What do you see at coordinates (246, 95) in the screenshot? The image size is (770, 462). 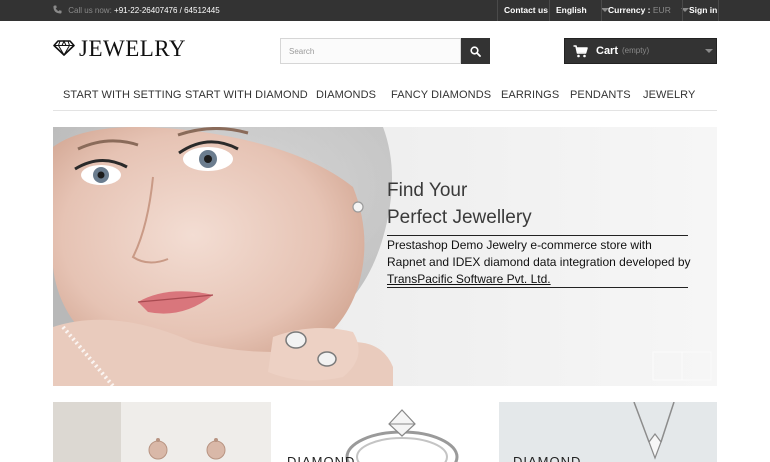 I see `menu-item-start-with-diamond: START WITH DIAMOND` at bounding box center [246, 95].